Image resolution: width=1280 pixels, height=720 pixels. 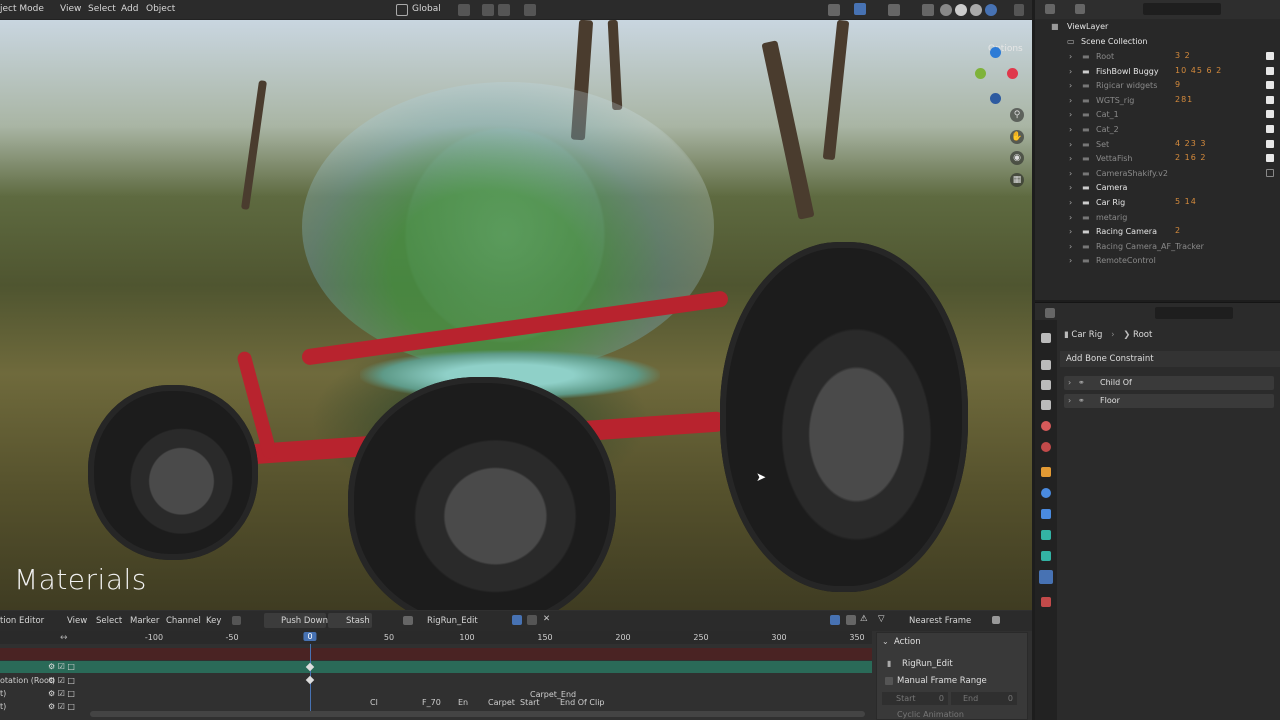 I want to click on channel-row-group: ⚙ ☑ □, so click(x=436, y=667).